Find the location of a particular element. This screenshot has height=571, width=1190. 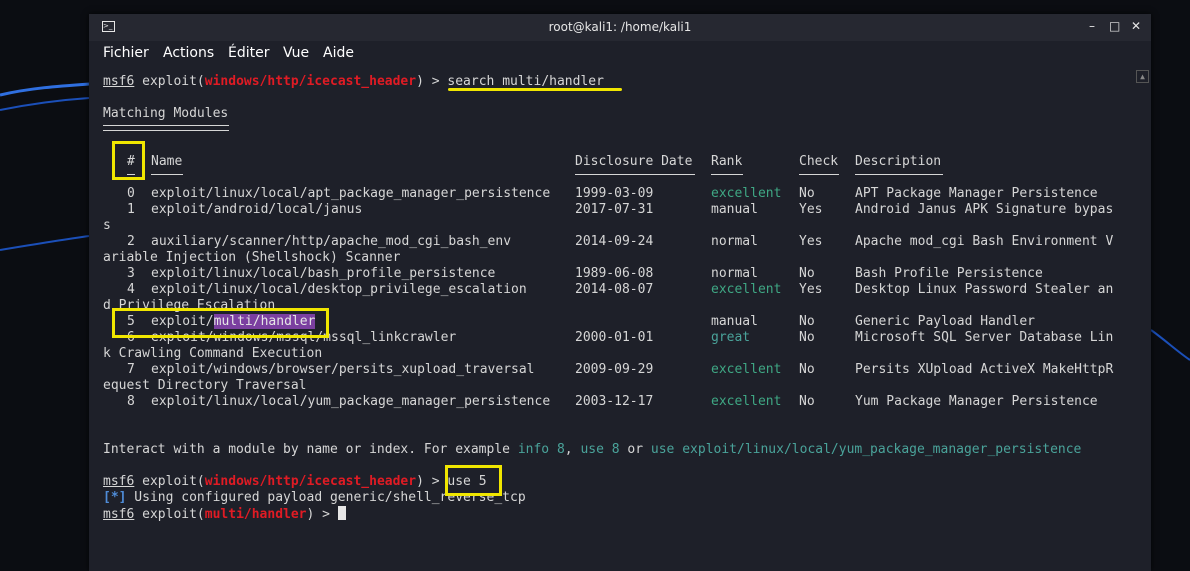

window-title: root@kali1: /home/kali1 is located at coordinates (620, 27).